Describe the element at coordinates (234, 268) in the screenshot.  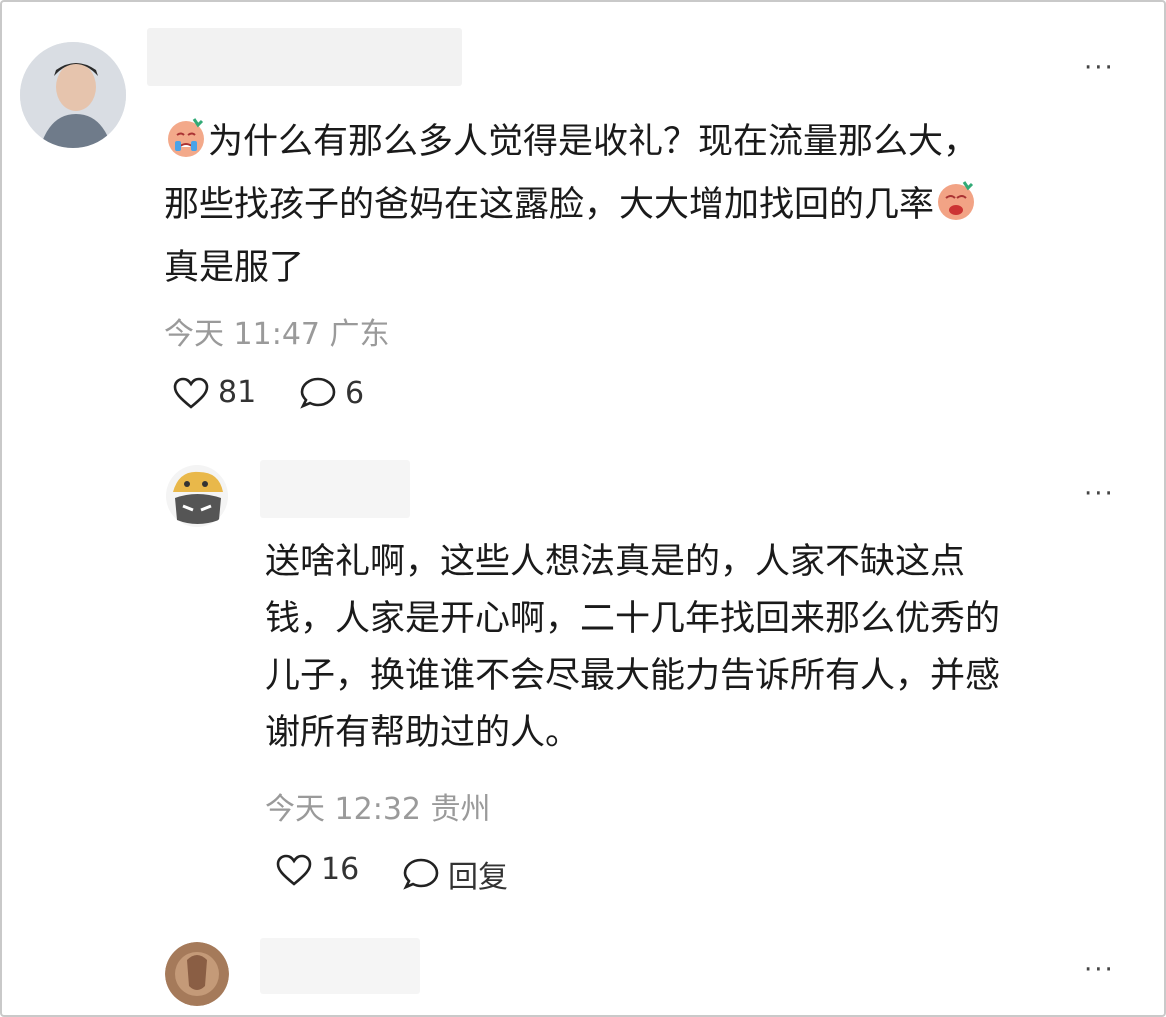
I see `comment-line: 真是服了` at that location.